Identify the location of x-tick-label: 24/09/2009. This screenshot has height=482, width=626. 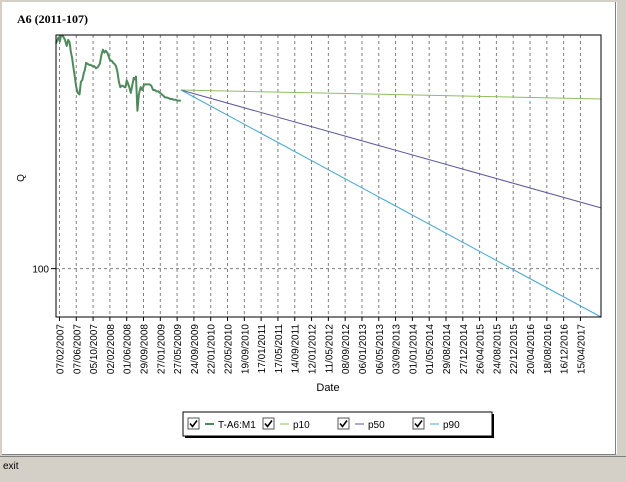
(195, 349).